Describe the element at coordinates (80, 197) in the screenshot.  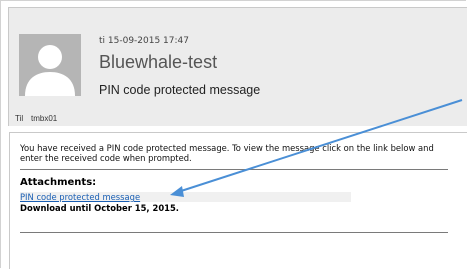
I see `attachment-link: PIN code protected message` at that location.